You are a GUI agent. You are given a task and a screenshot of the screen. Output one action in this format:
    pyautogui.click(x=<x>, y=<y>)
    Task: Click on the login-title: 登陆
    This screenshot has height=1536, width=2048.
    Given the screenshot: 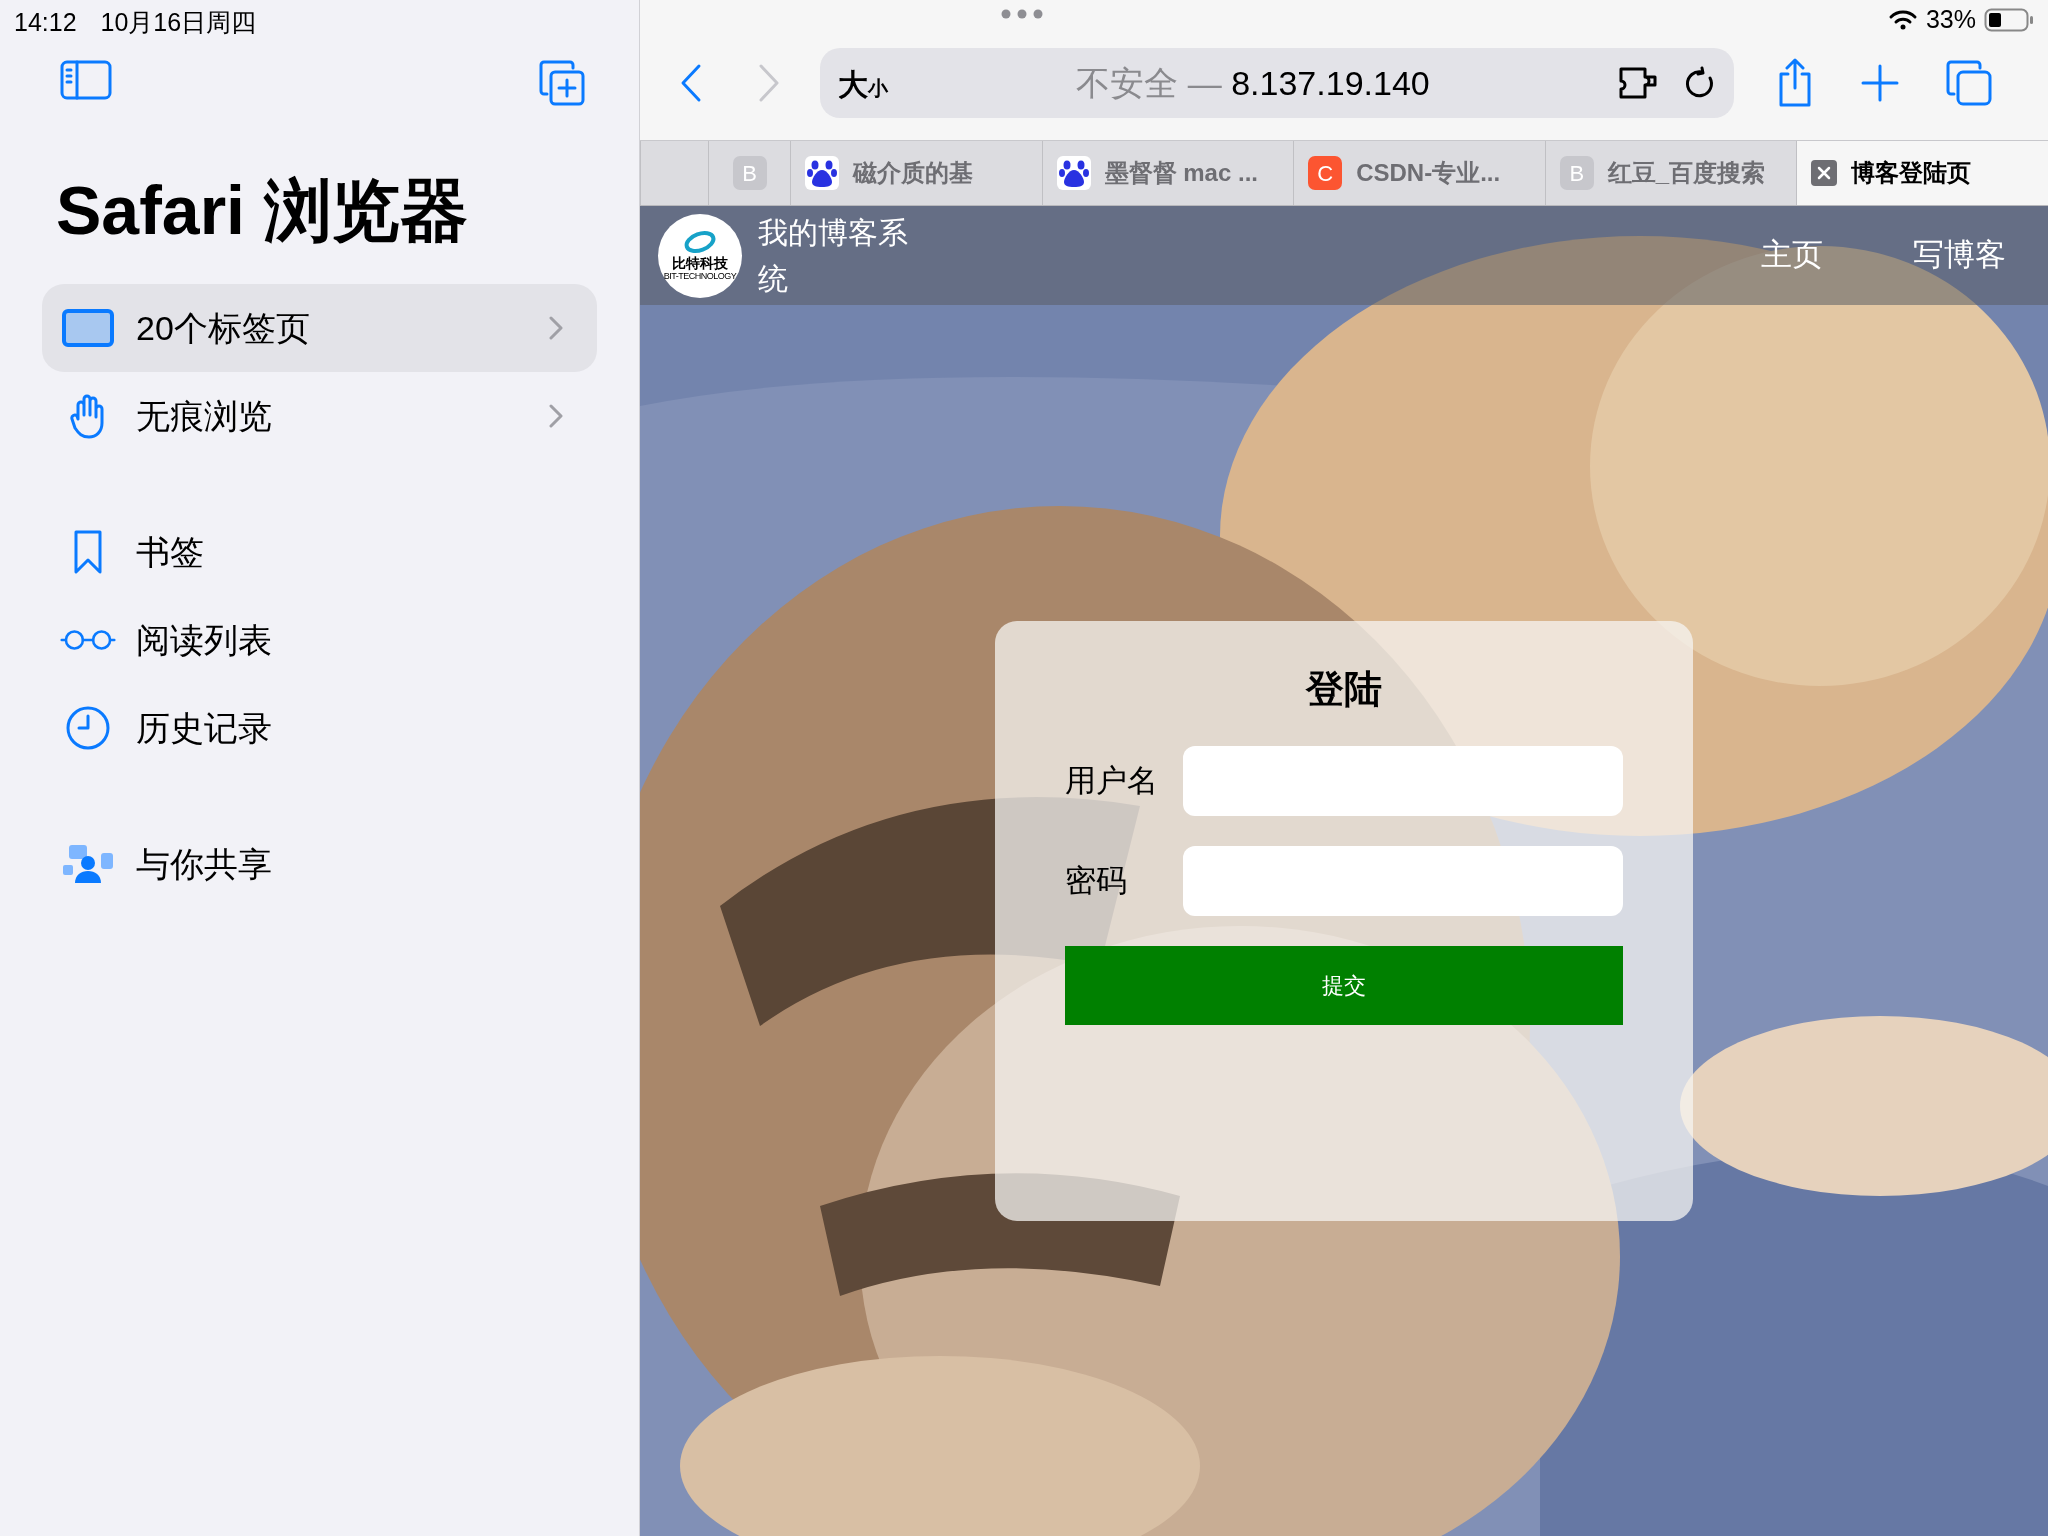 What is the action you would take?
    pyautogui.click(x=1343, y=689)
    